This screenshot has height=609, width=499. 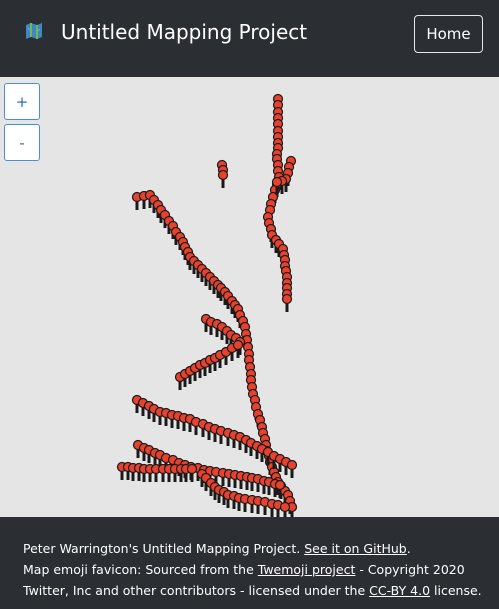 What do you see at coordinates (448, 34) in the screenshot?
I see `home-button: Home` at bounding box center [448, 34].